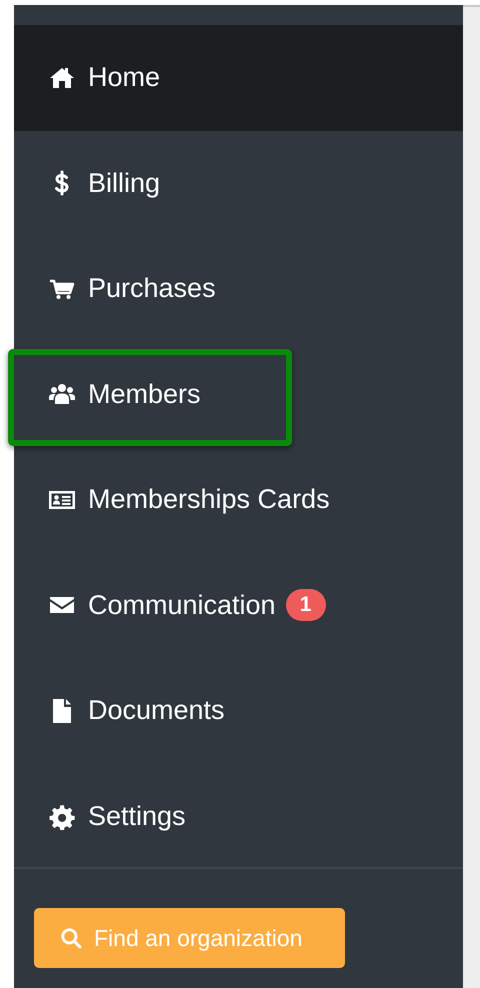 The width and height of the screenshot is (480, 988). What do you see at coordinates (238, 289) in the screenshot?
I see `sidebar-item: Purchases` at bounding box center [238, 289].